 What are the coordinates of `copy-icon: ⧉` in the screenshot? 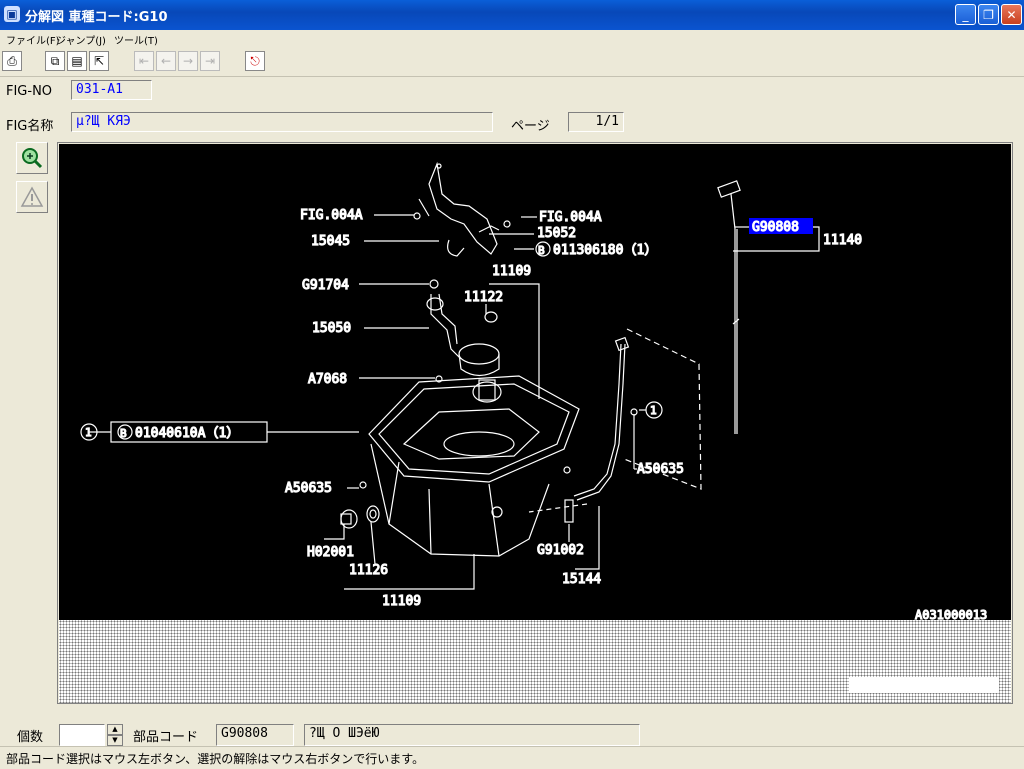 It's located at (55, 61).